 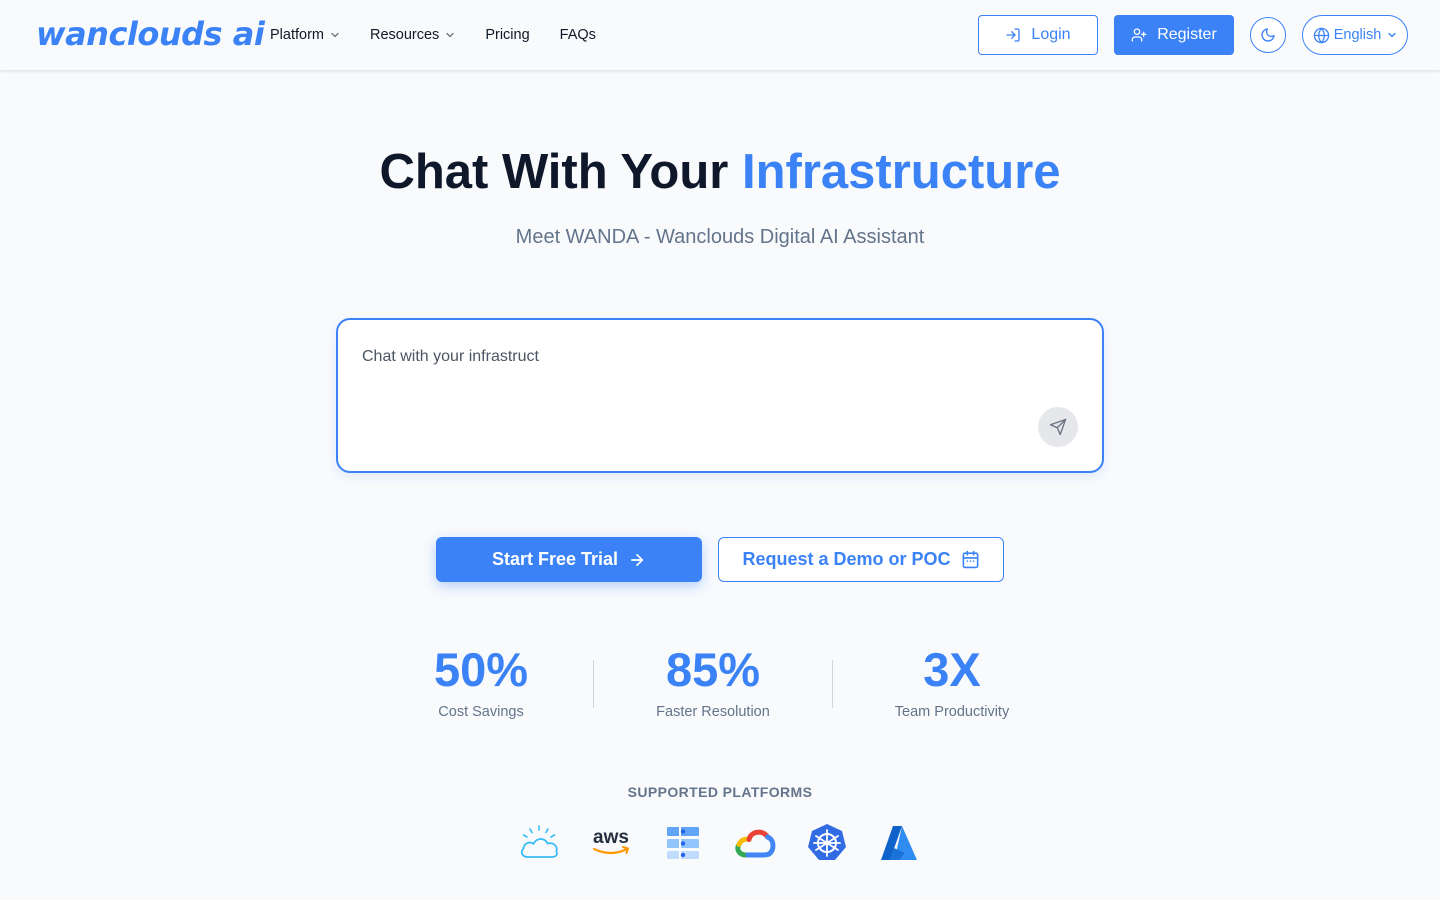 I want to click on wanclouds-logo: wanclouds ai, so click(x=150, y=34).